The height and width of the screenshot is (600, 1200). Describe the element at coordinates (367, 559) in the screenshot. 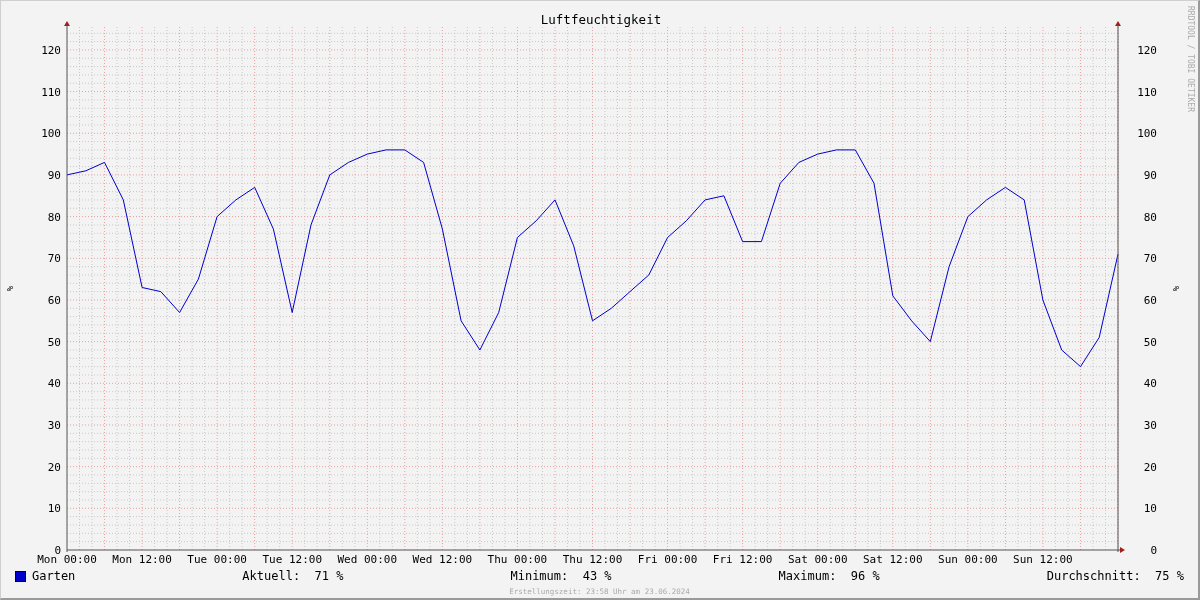

I see `x-axis-label: Wed 00:00` at that location.